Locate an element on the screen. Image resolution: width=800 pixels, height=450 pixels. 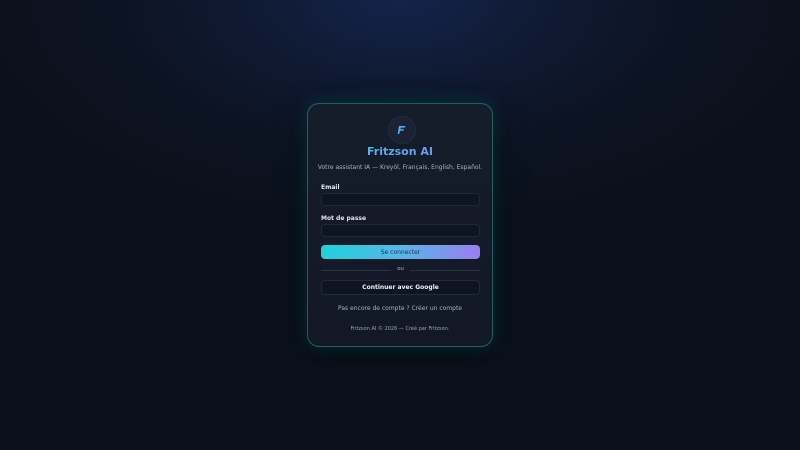
logo-badge is located at coordinates (402, 130).